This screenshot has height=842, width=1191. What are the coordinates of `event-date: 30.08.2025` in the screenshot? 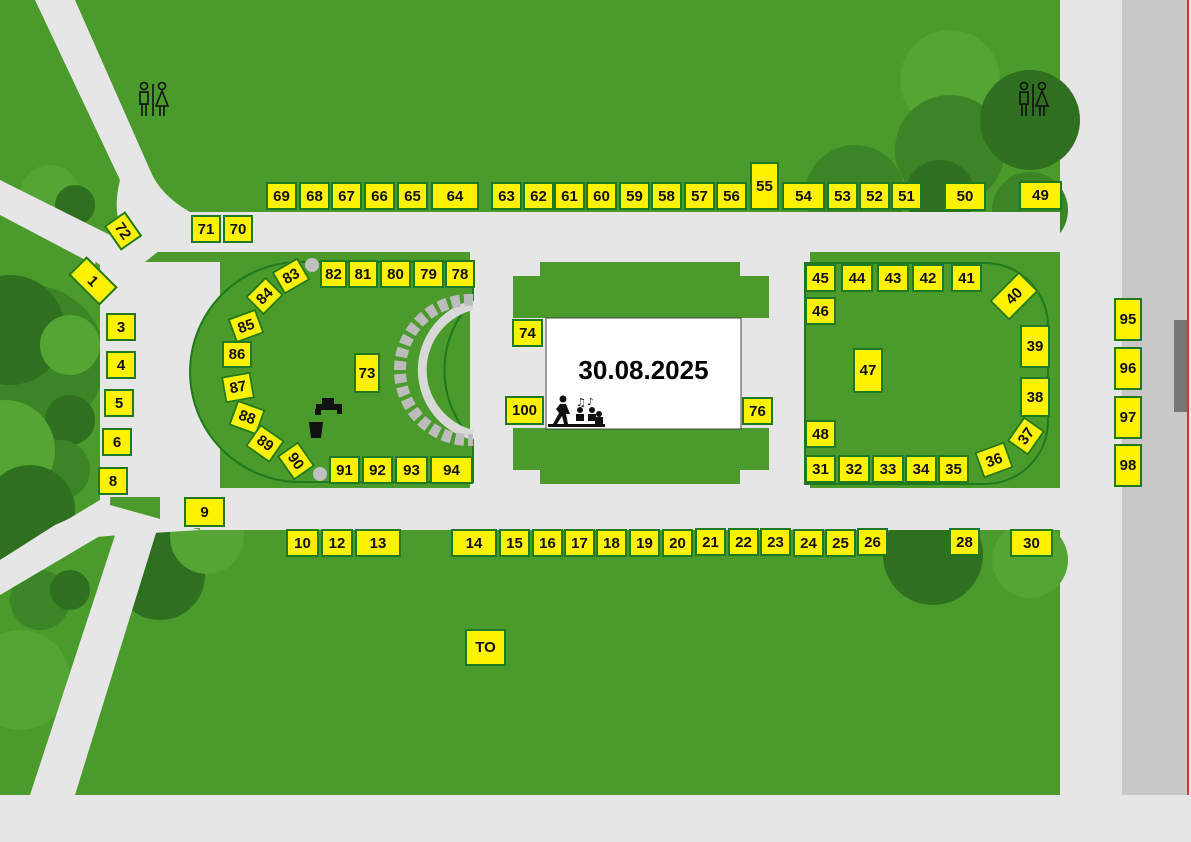 It's located at (643, 370).